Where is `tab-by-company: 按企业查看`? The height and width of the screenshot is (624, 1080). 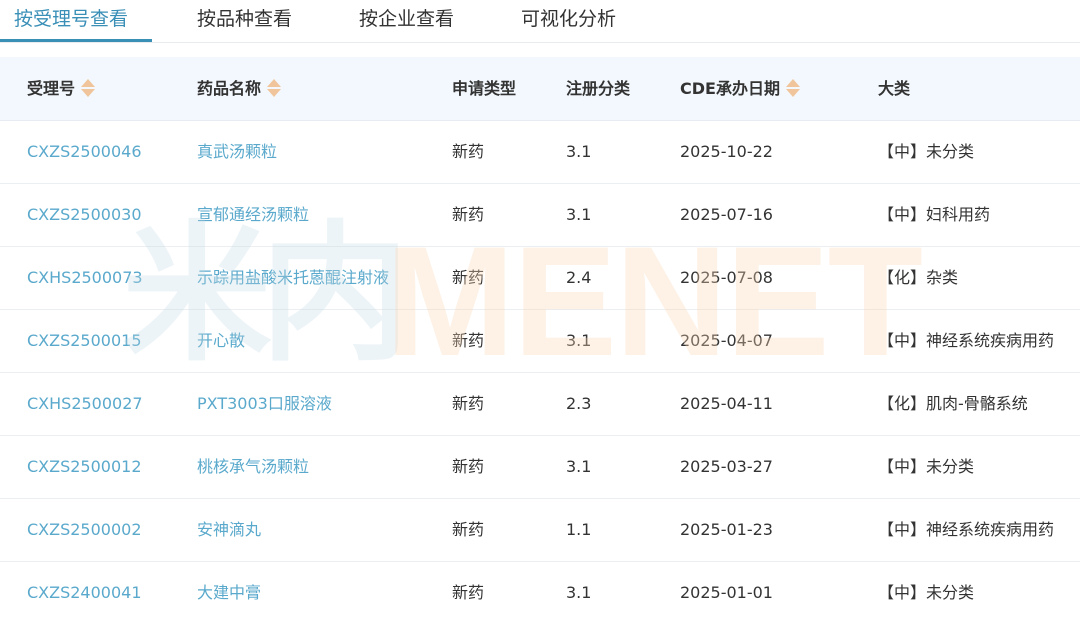 tab-by-company: 按企业查看 is located at coordinates (406, 20).